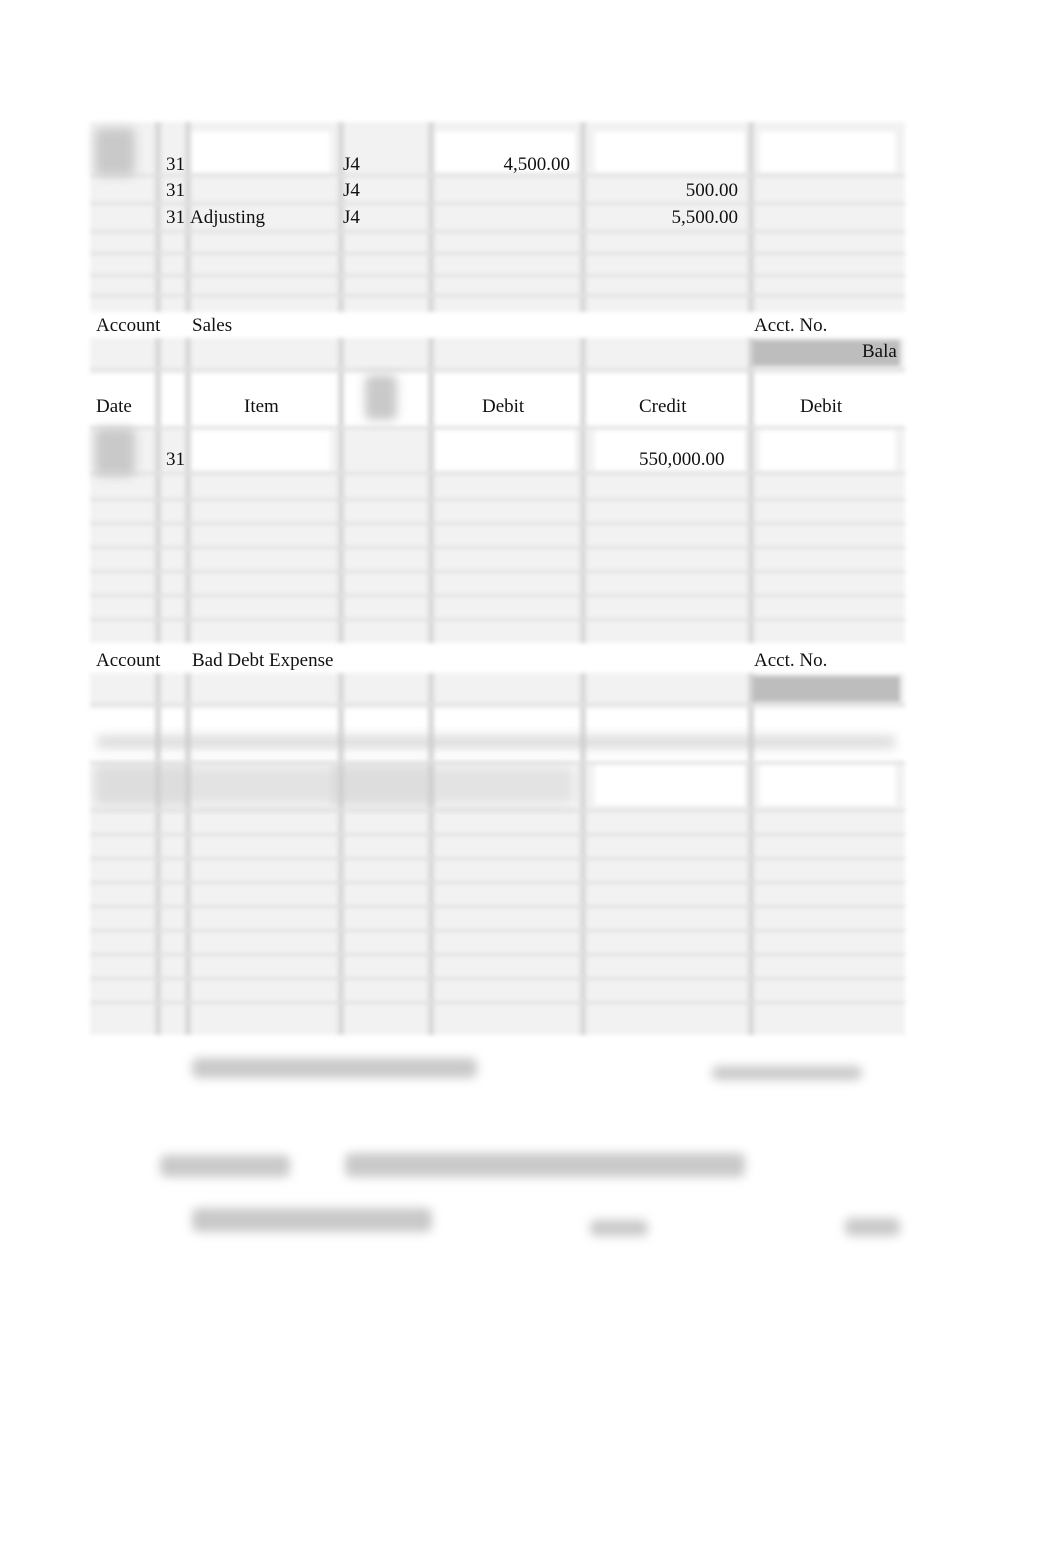 The image size is (1062, 1561). I want to click on header-debit: Debit, so click(503, 406).